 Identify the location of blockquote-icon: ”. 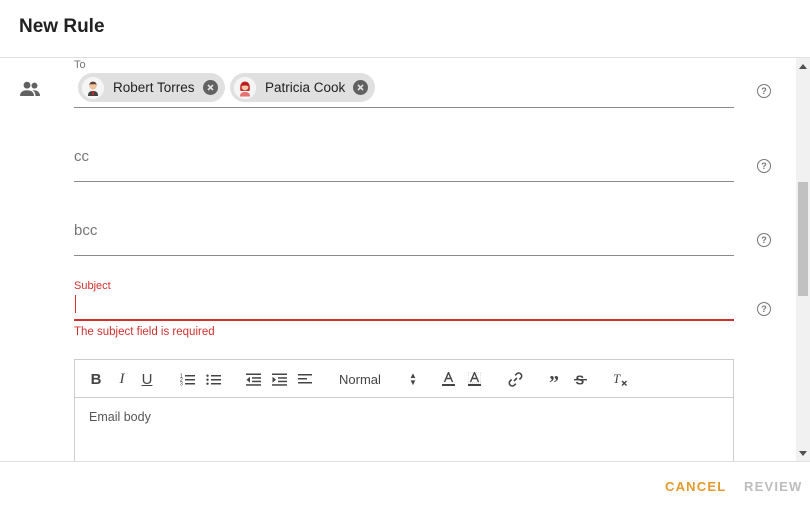
(554, 381).